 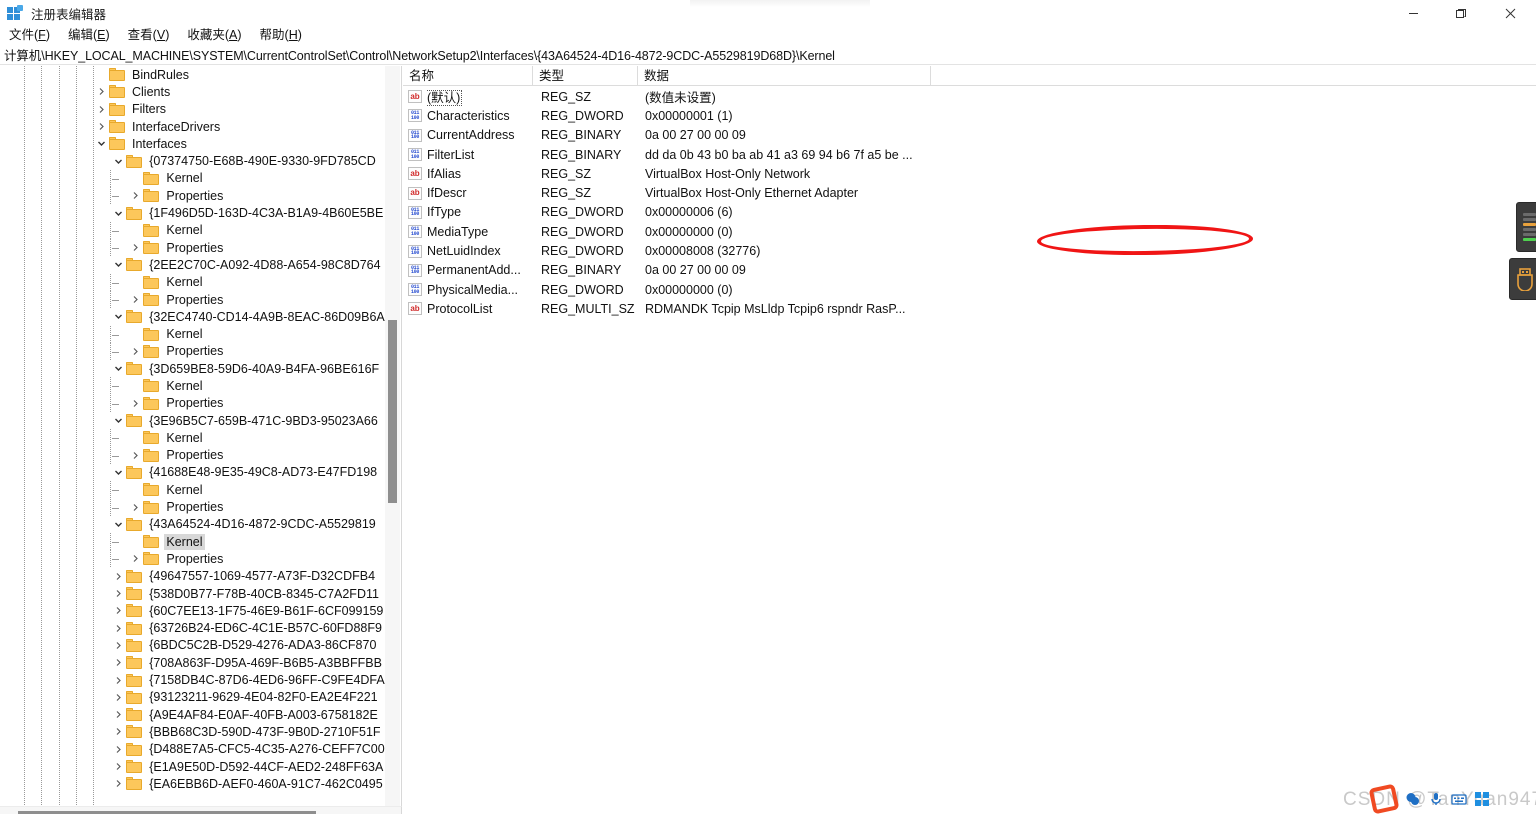 What do you see at coordinates (193, 541) in the screenshot?
I see `tree-node-selected: Kernel` at bounding box center [193, 541].